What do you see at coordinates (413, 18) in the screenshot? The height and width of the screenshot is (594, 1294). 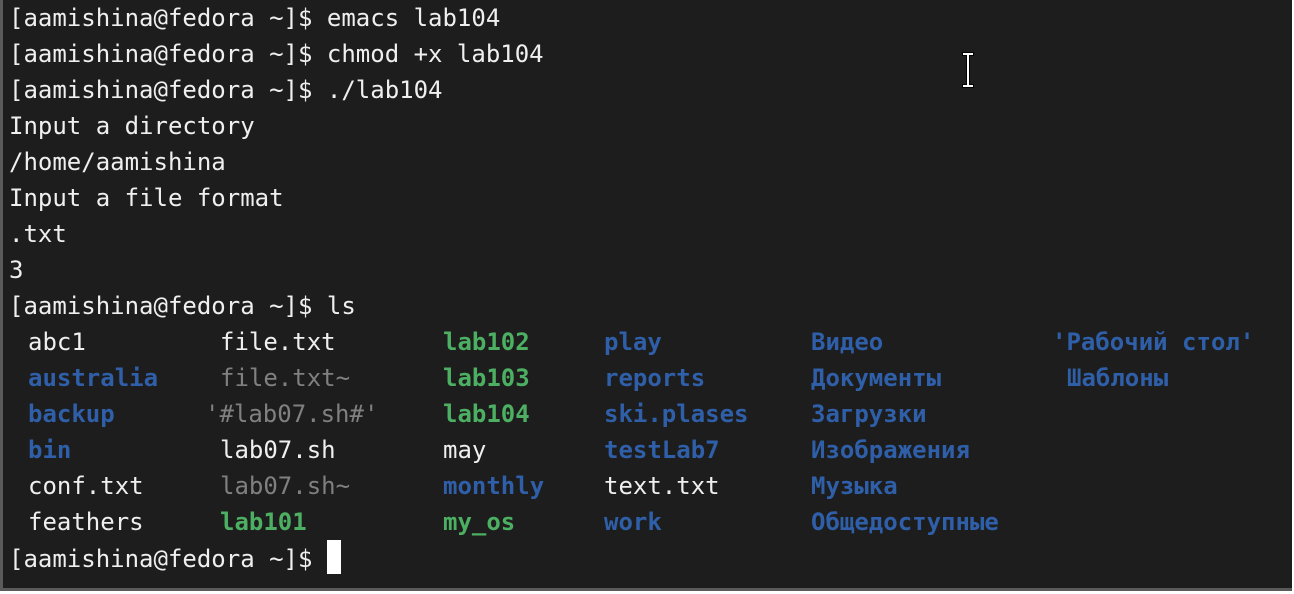 I see `command-text: emacs lab104` at bounding box center [413, 18].